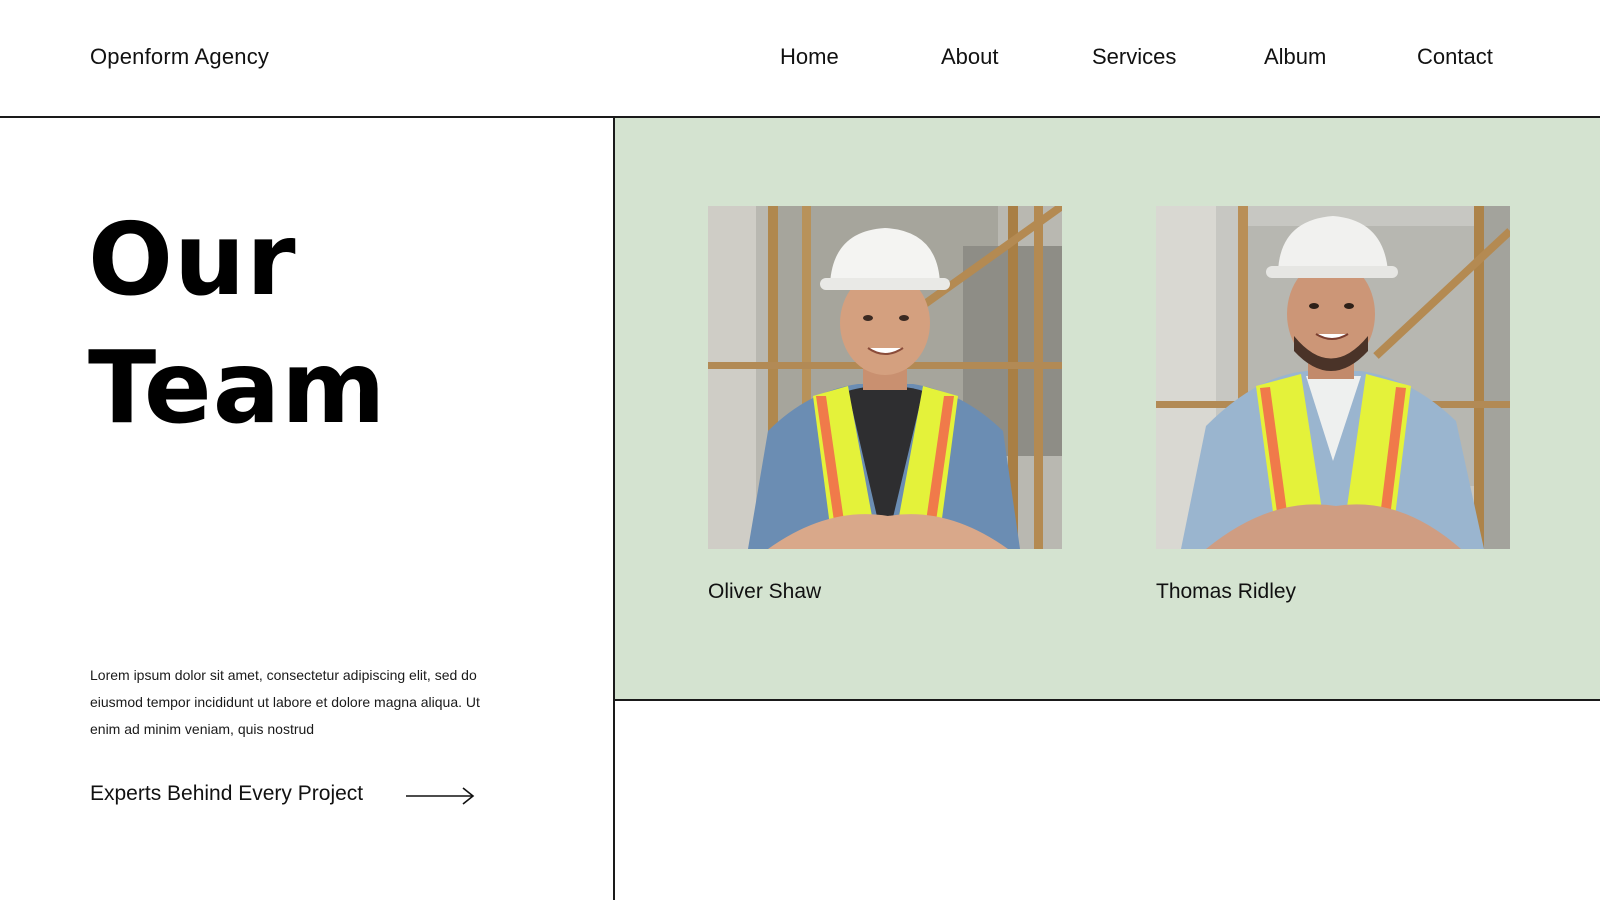 Image resolution: width=1600 pixels, height=900 pixels. What do you see at coordinates (192, 259) in the screenshot?
I see `title-line-our: Our` at bounding box center [192, 259].